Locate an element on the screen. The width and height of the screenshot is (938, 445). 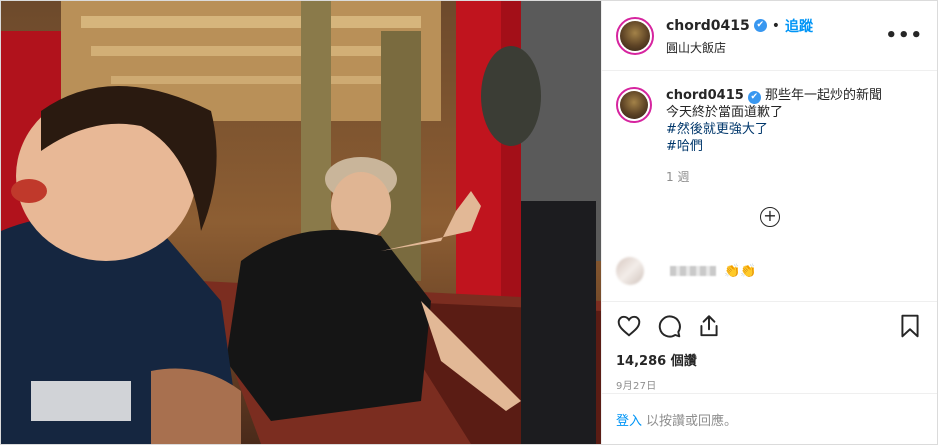
login-link: 登入 is located at coordinates (629, 419).